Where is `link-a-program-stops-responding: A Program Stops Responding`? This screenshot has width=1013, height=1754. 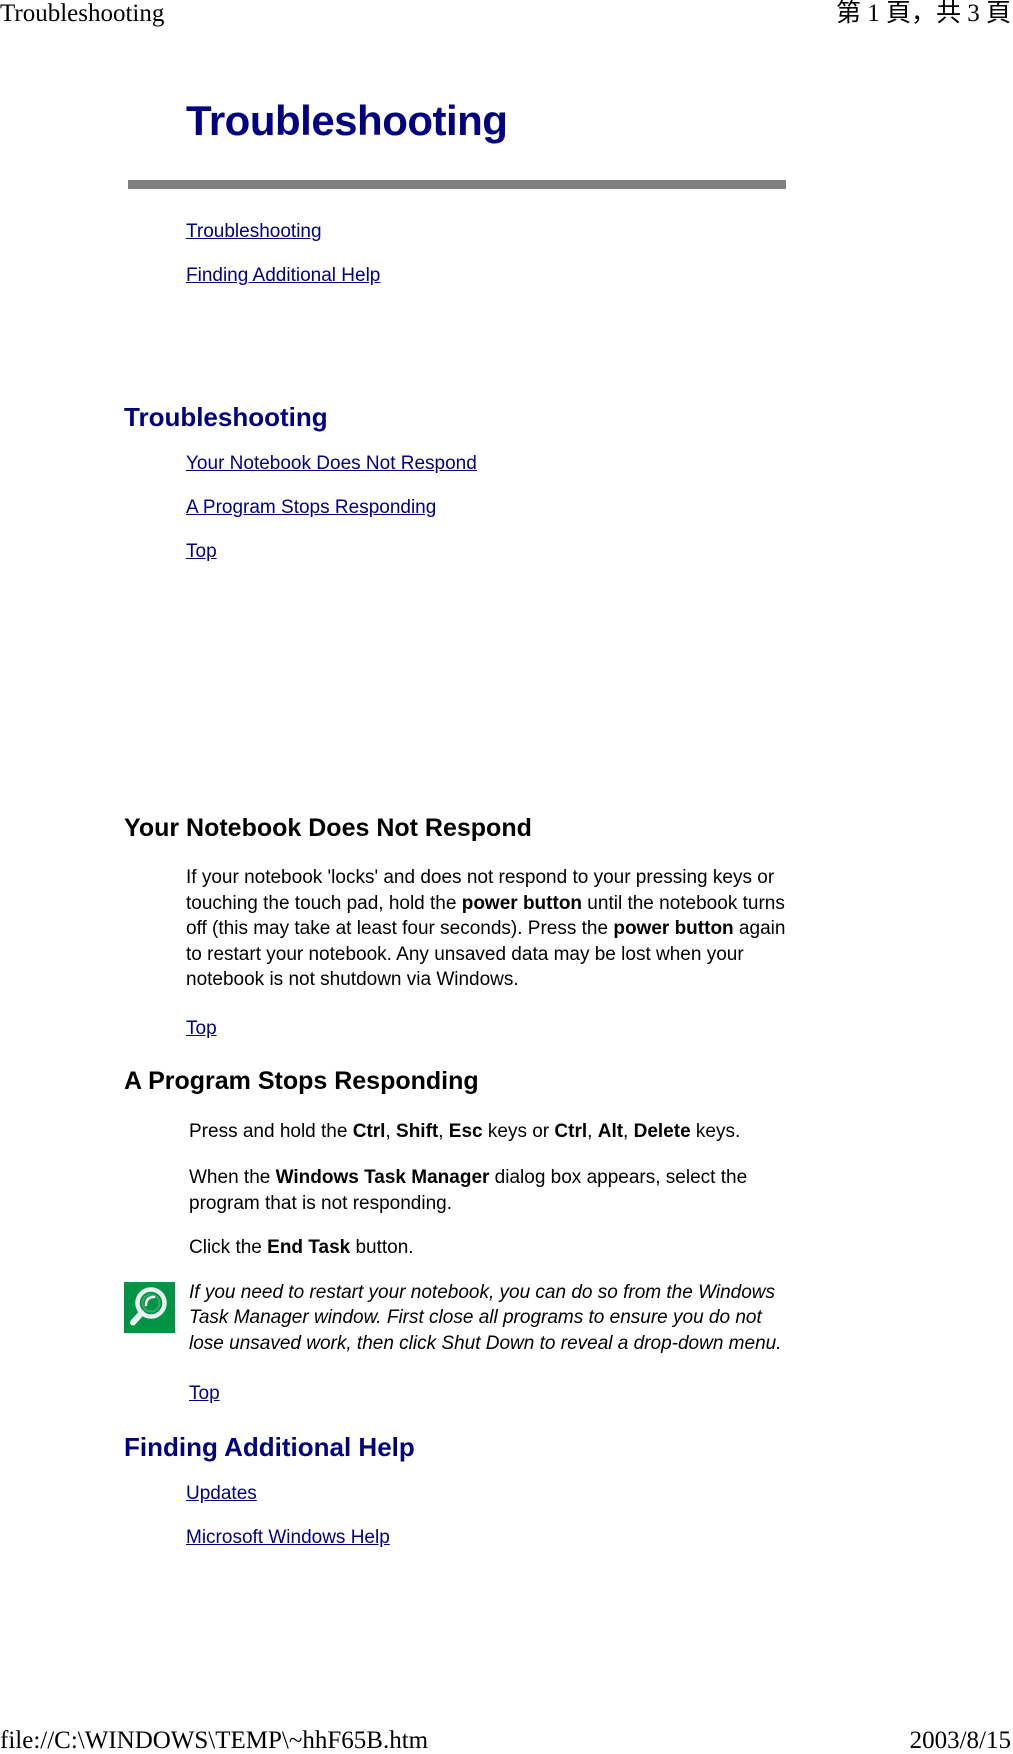 link-a-program-stops-responding: A Program Stops Responding is located at coordinates (311, 507).